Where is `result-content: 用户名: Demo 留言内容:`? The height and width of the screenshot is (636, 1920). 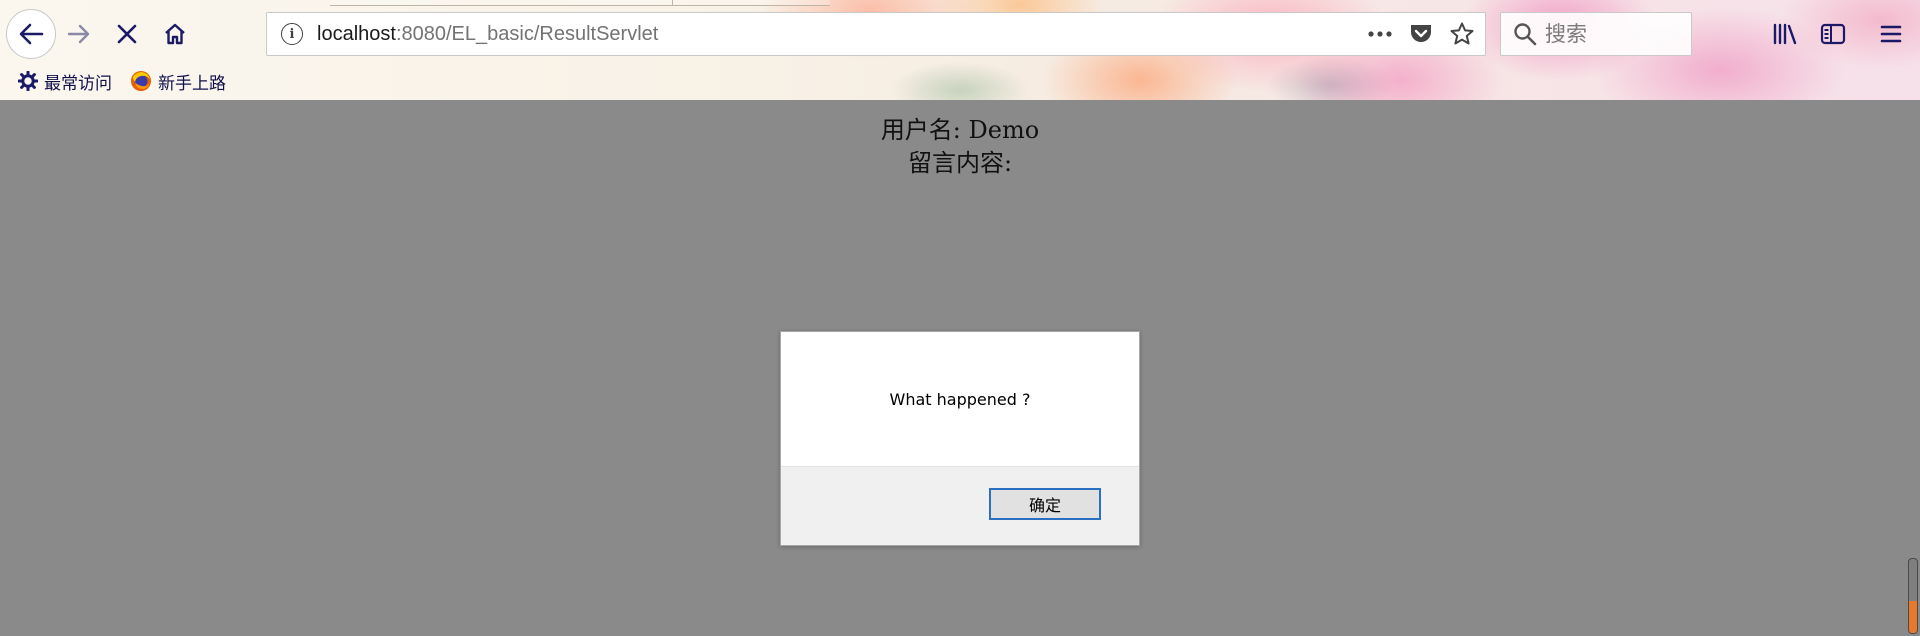
result-content: 用户名: Demo 留言内容: is located at coordinates (960, 147).